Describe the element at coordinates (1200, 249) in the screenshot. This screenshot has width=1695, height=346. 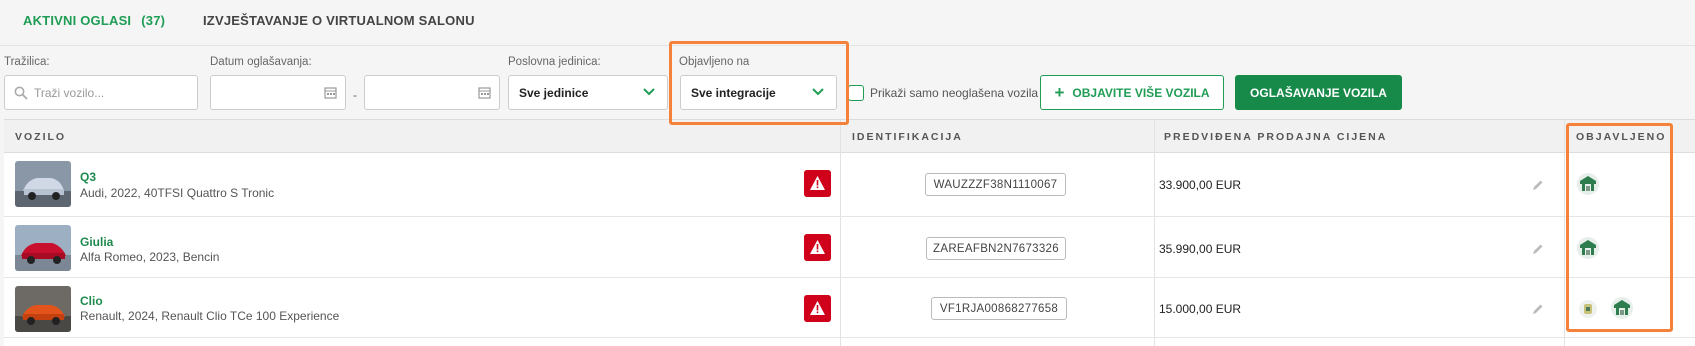
I see `price-value: 35.990,00 EUR` at that location.